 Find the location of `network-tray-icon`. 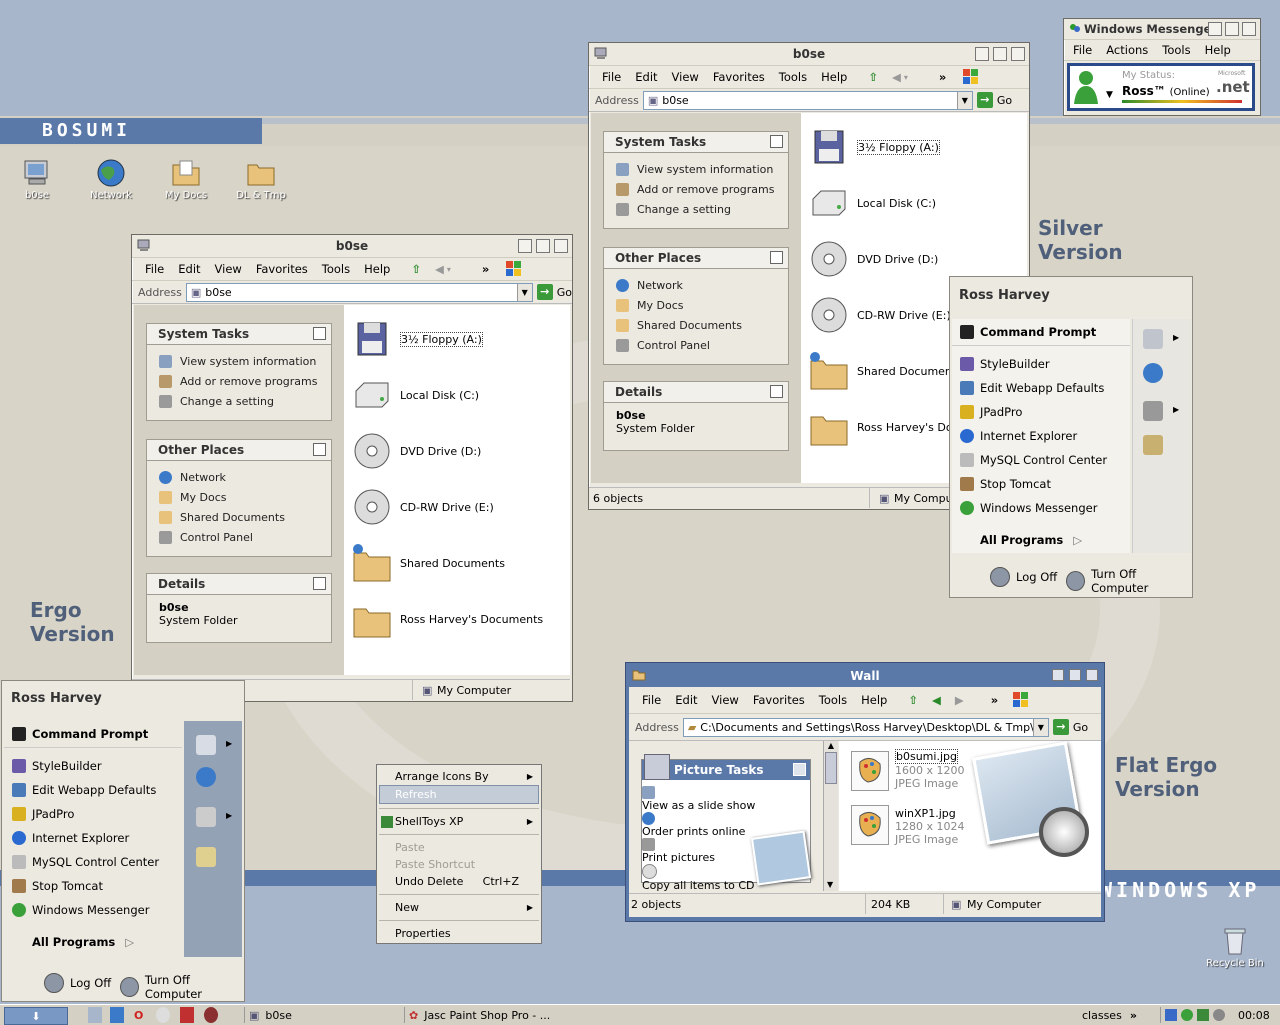

network-tray-icon is located at coordinates (1171, 1015).